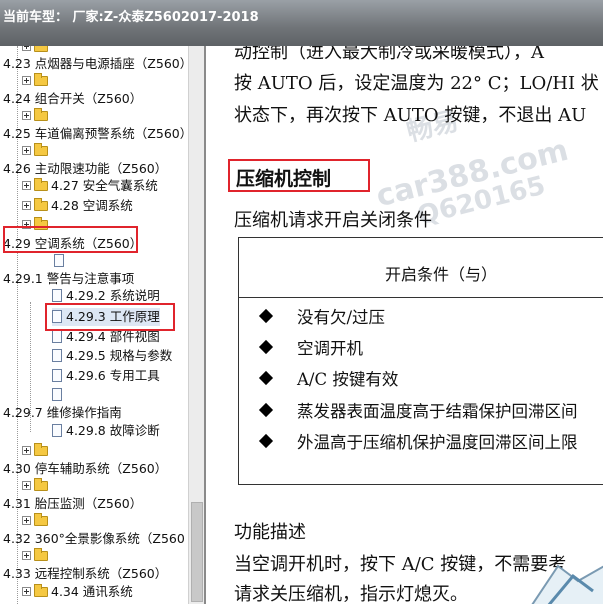 The image size is (603, 604). I want to click on tree-item-4-29-8: 4.29.8 故障诊断, so click(106, 431).